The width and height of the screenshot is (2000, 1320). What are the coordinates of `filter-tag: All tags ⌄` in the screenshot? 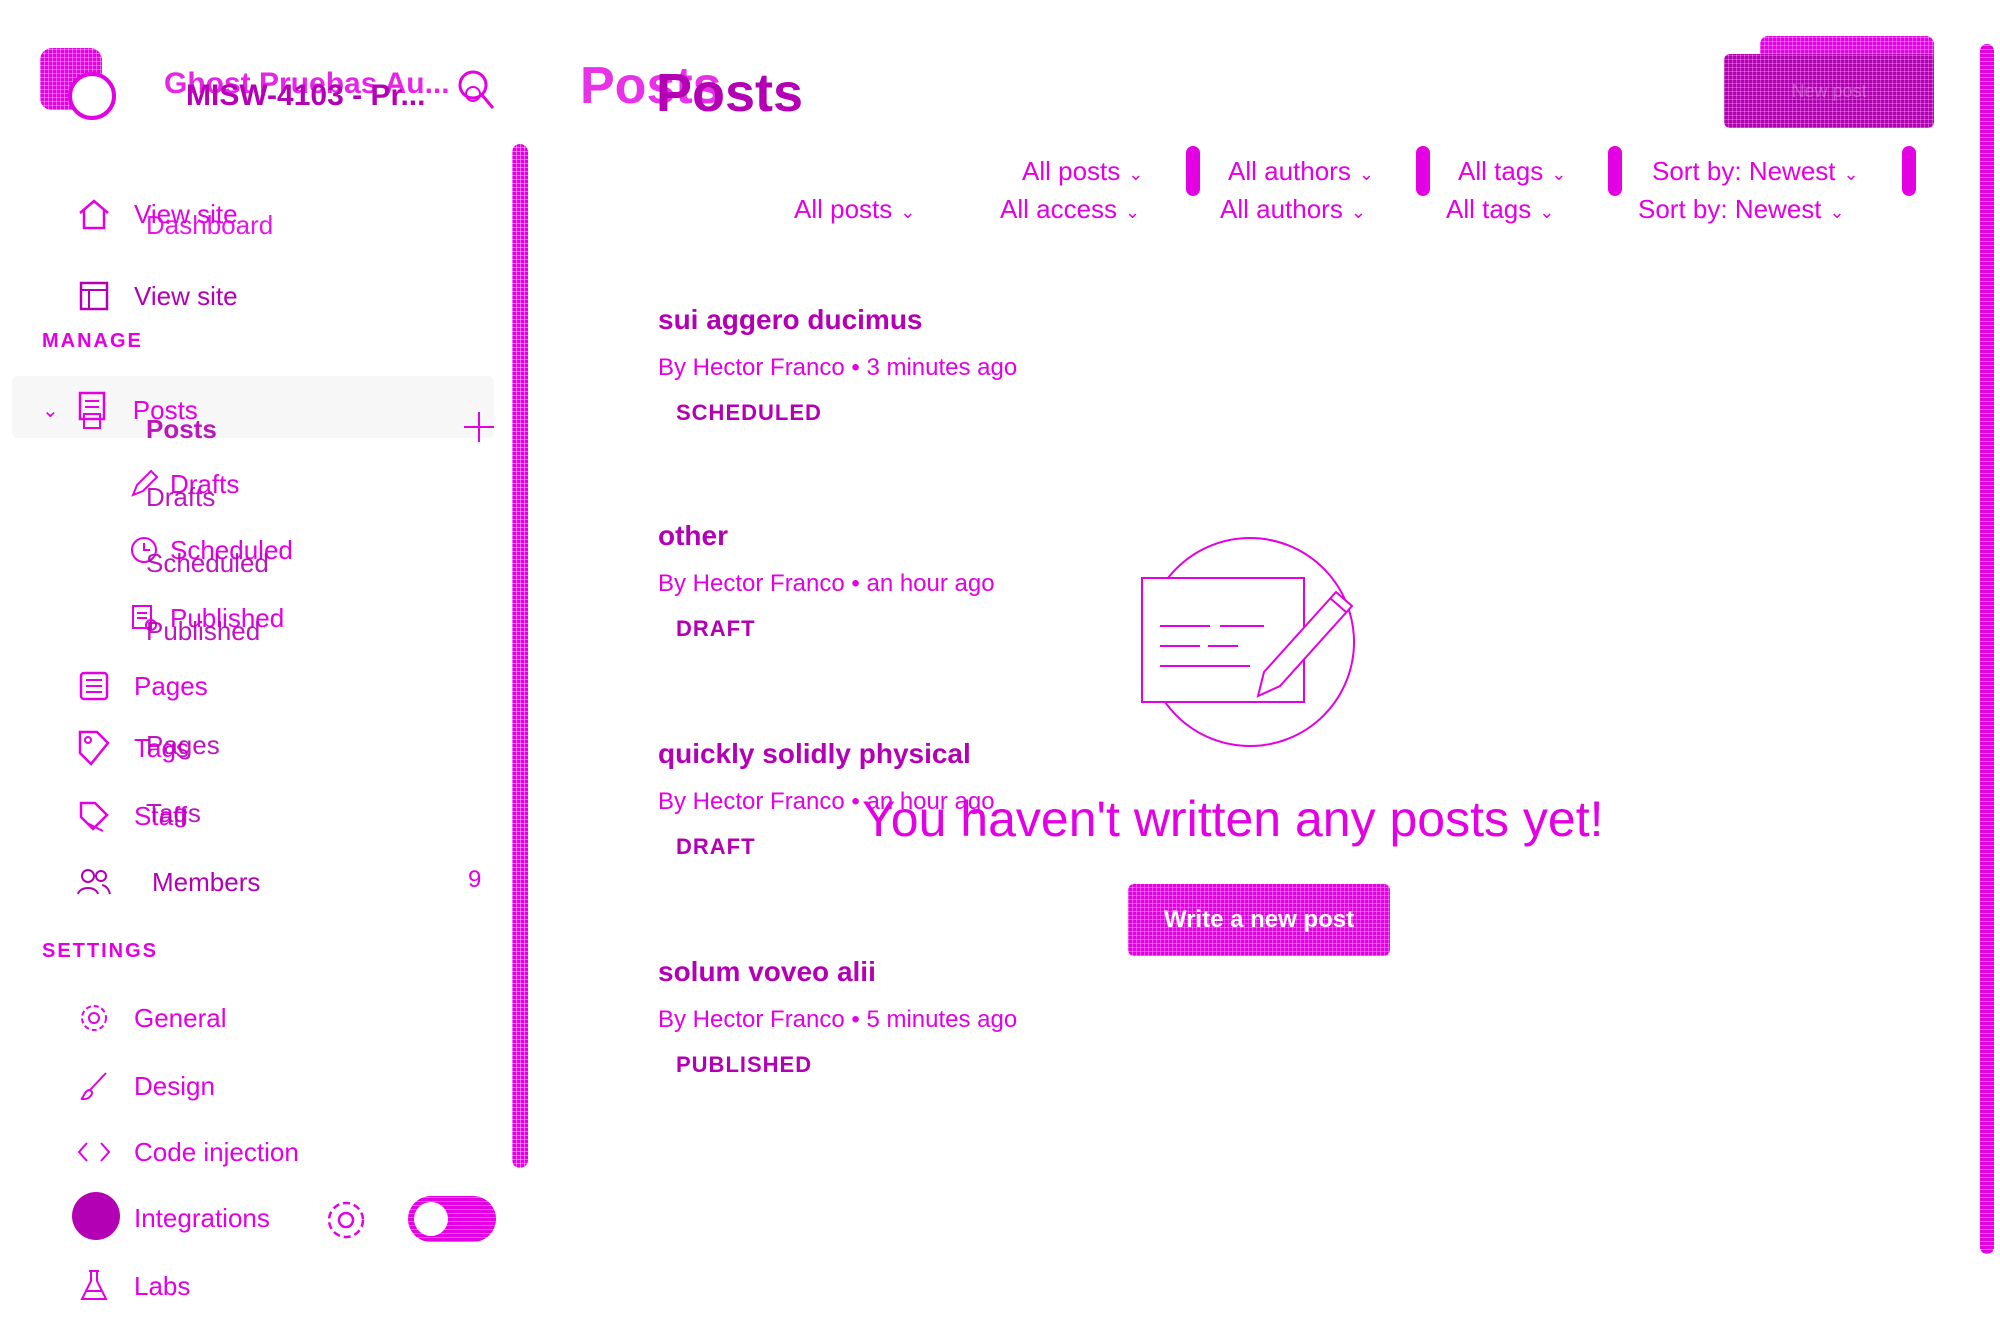 It's located at (1500, 209).